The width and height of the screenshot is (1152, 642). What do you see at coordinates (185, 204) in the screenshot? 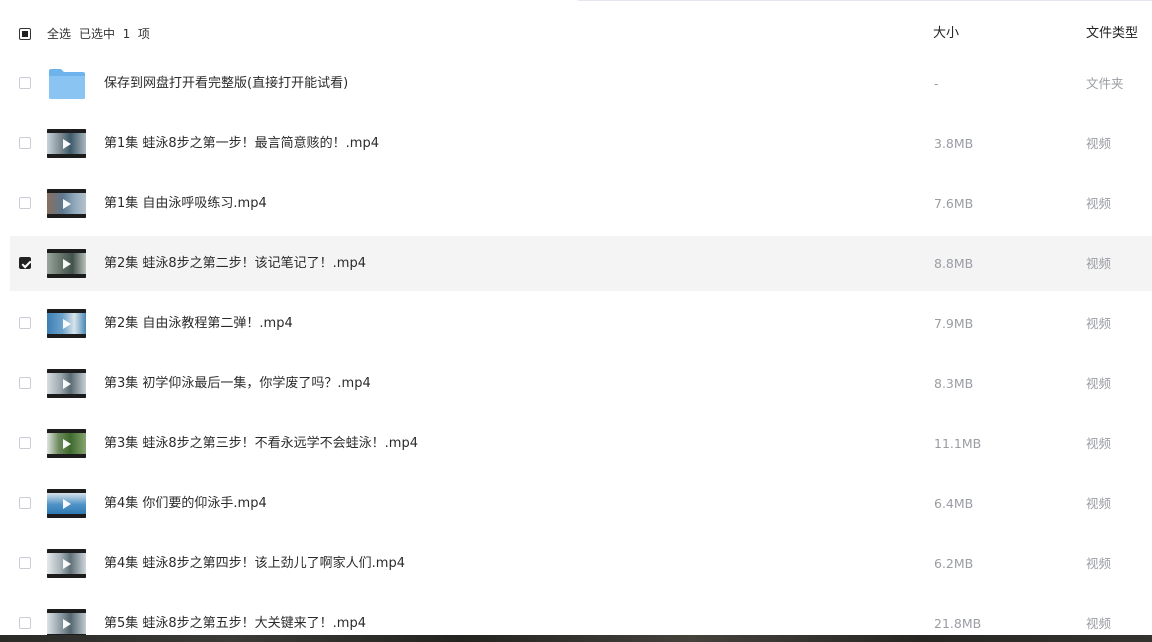
I see `file-name: 第1集 自由泳呼吸练习.mp4` at bounding box center [185, 204].